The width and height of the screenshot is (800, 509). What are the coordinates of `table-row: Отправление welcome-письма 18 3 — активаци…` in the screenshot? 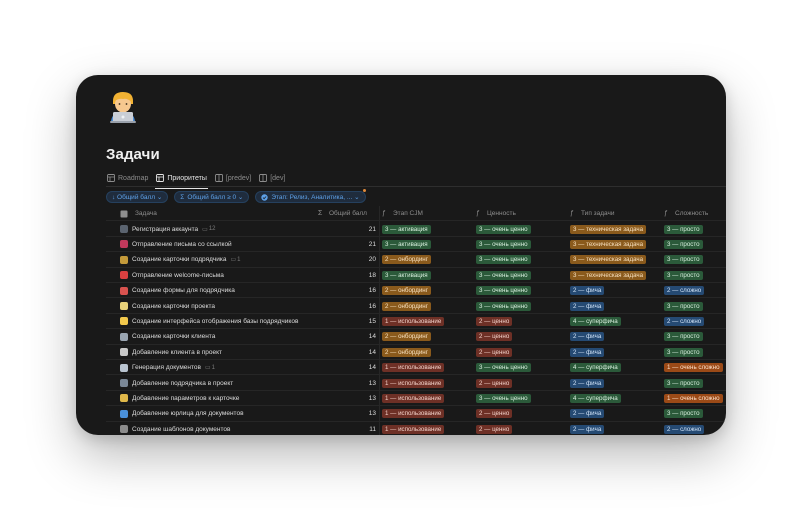 It's located at (401, 275).